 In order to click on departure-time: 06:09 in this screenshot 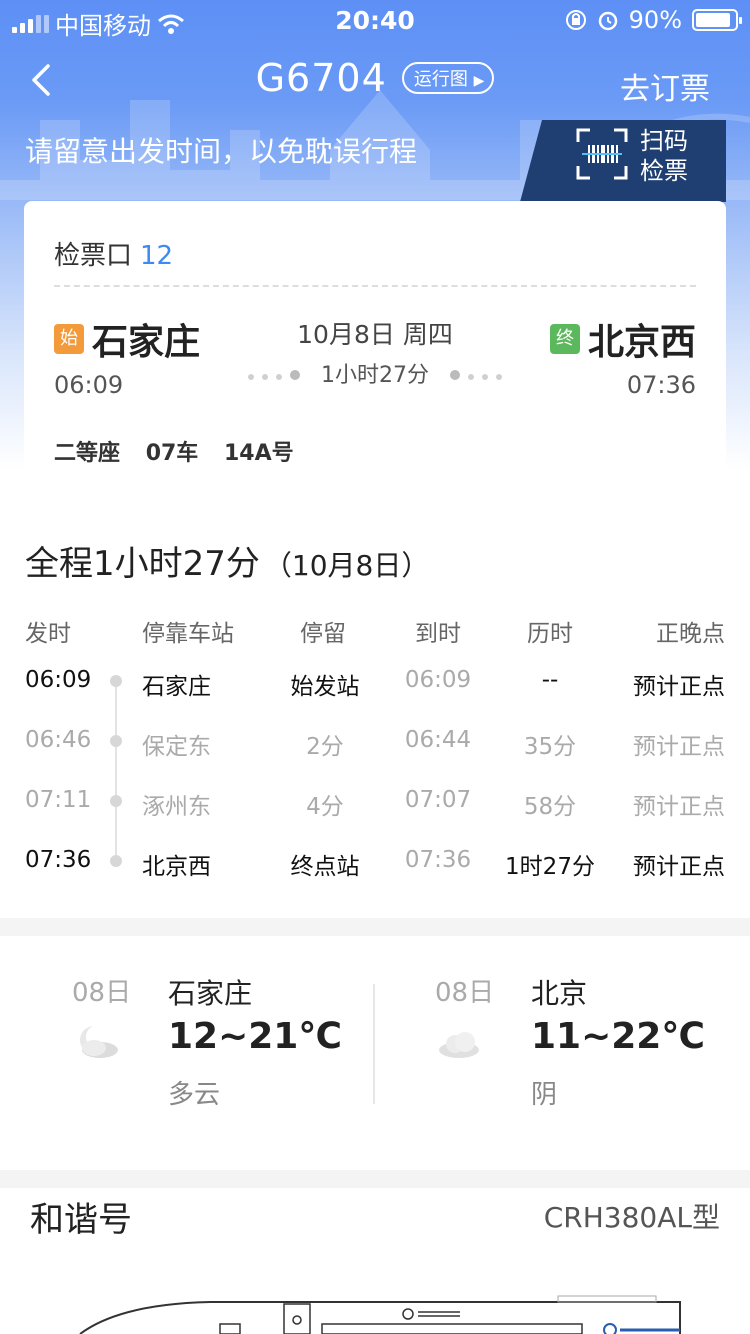, I will do `click(89, 385)`.